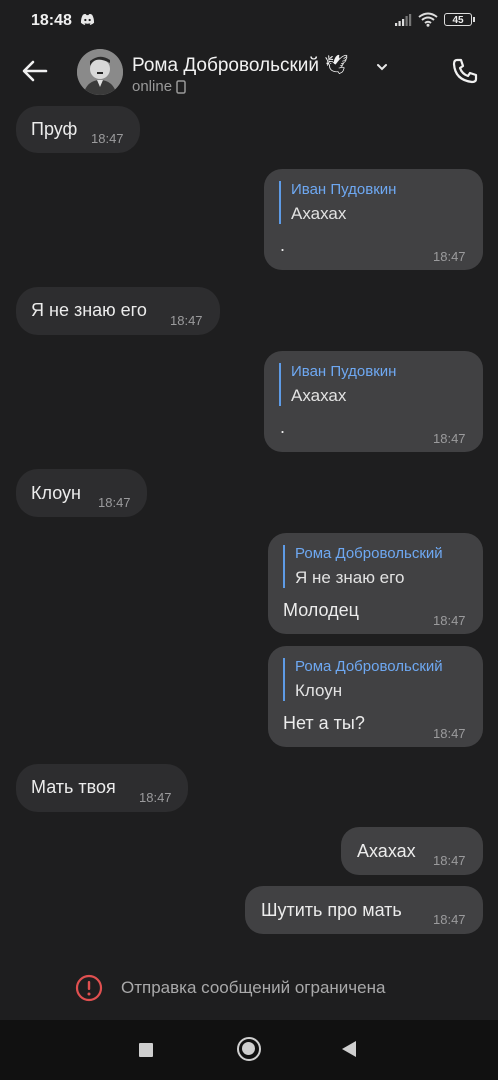 The width and height of the screenshot is (498, 1080). I want to click on battery-indicator: 45, so click(459, 19).